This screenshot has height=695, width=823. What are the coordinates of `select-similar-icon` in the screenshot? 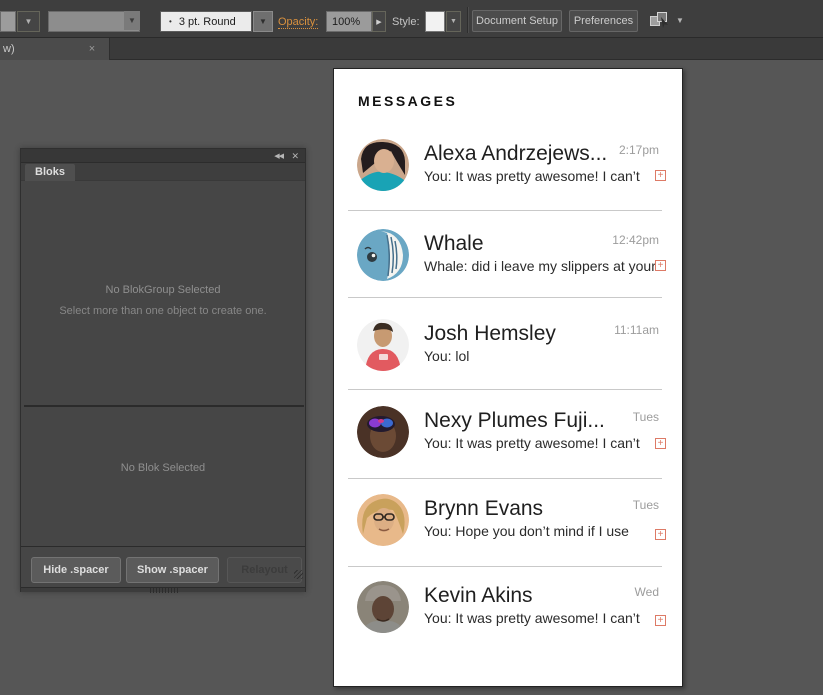 It's located at (661, 20).